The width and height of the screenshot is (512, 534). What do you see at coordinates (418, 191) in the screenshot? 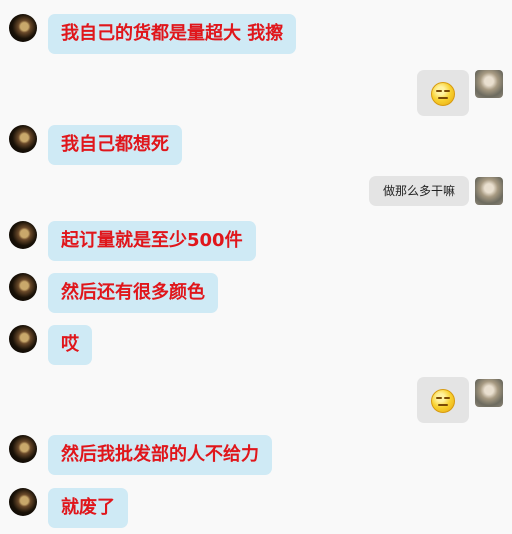
I see `message-bubble: 做那么多干嘛` at bounding box center [418, 191].